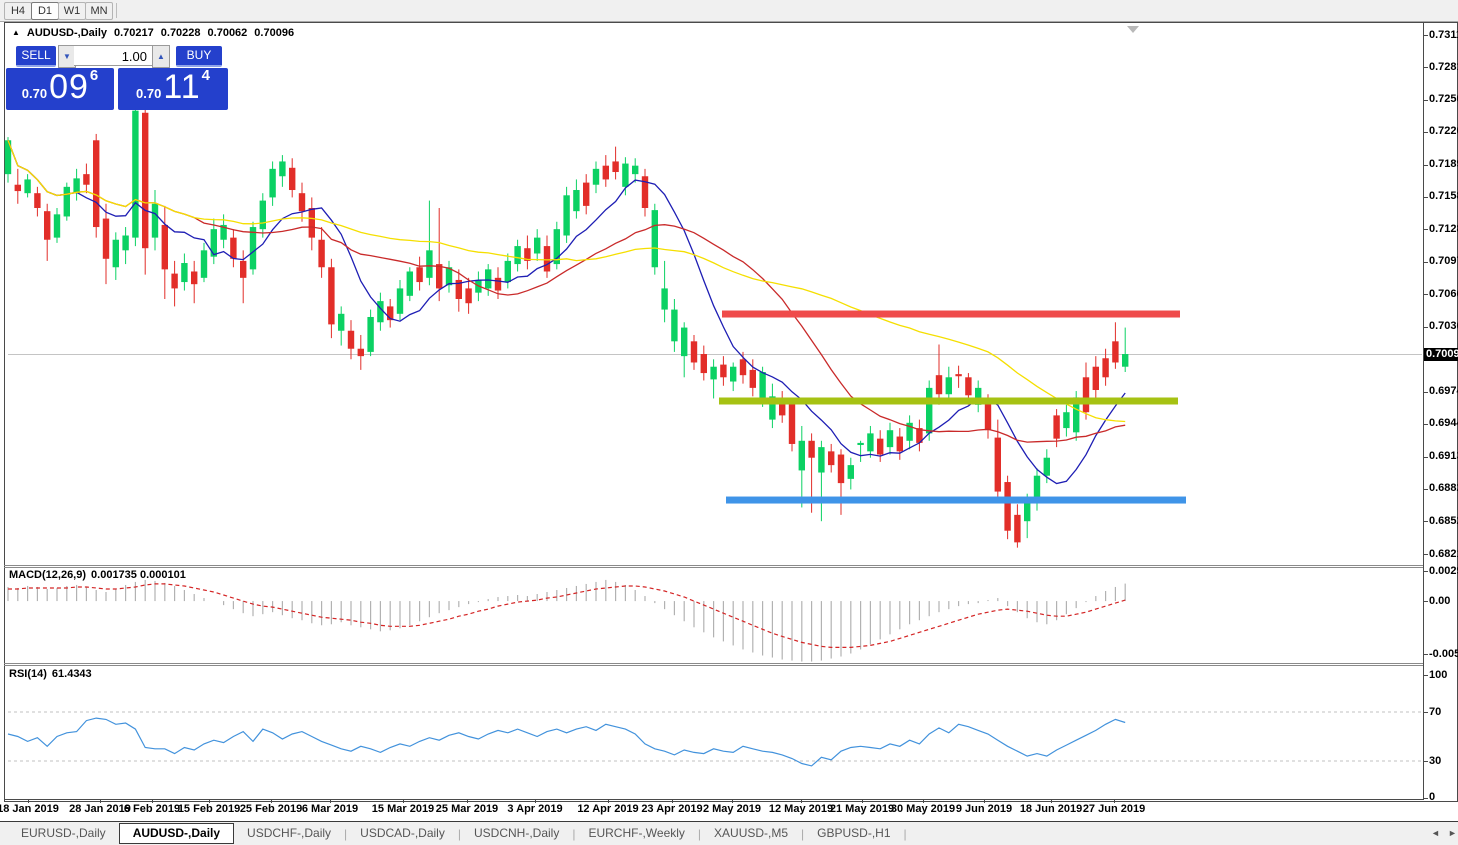 The image size is (1458, 845). Describe the element at coordinates (117, 77) in the screenshot. I see `one-click-trading-panel: SELL ▼ 1.00 ▲ BUY 0.70096 0.70114` at that location.